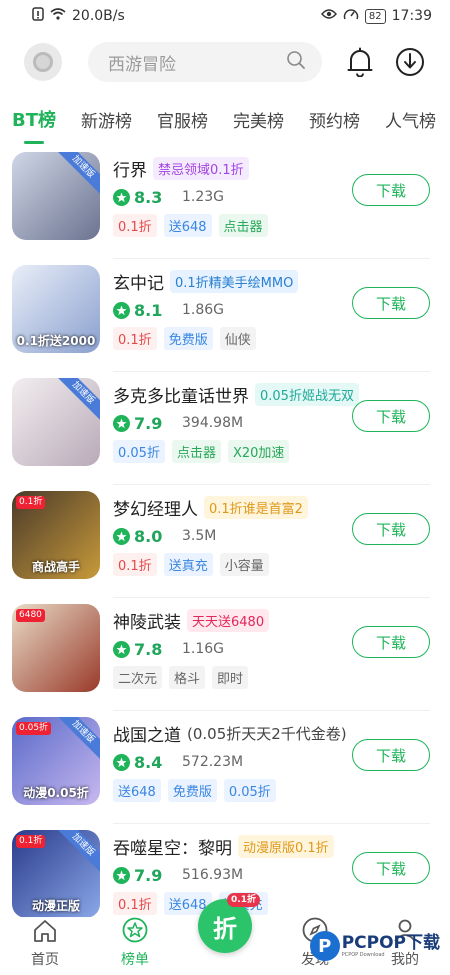  I want to click on game-icon: 0.1折送2000, so click(56, 309).